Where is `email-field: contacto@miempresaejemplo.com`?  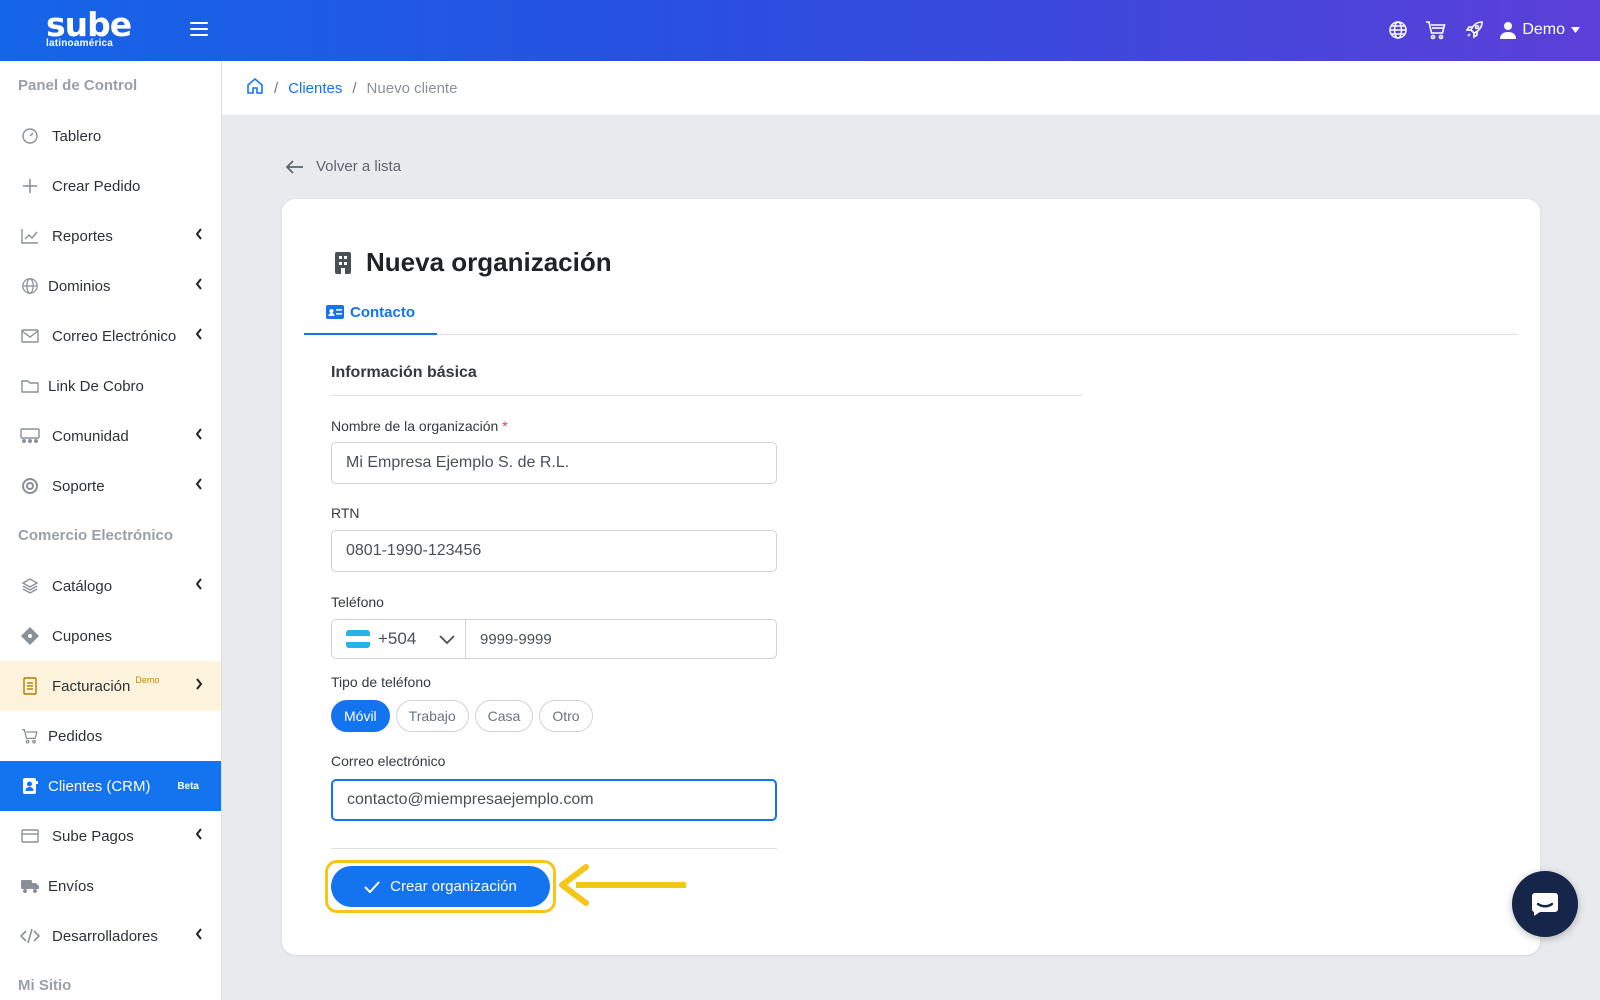 email-field: contacto@miempresaejemplo.com is located at coordinates (554, 800).